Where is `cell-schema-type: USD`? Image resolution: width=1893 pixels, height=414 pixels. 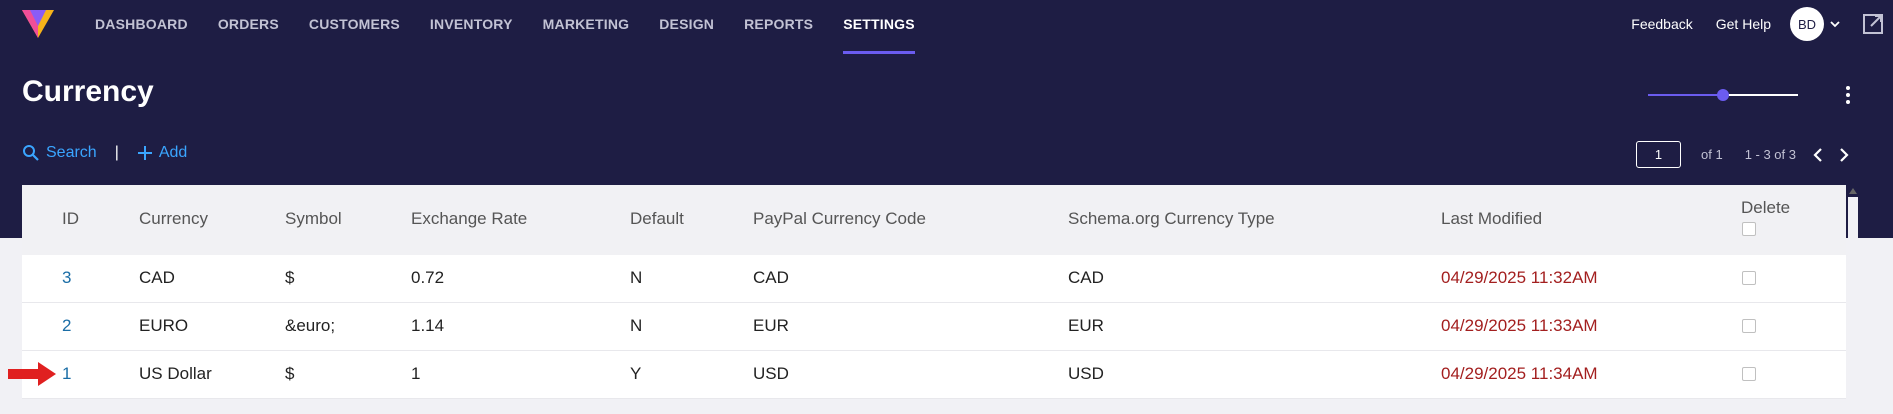
cell-schema-type: USD is located at coordinates (1086, 373).